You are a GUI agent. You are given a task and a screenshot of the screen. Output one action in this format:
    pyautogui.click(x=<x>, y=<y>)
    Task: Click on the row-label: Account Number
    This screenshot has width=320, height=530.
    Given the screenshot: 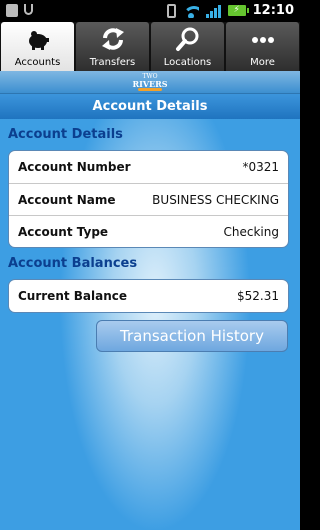 What is the action you would take?
    pyautogui.click(x=74, y=167)
    